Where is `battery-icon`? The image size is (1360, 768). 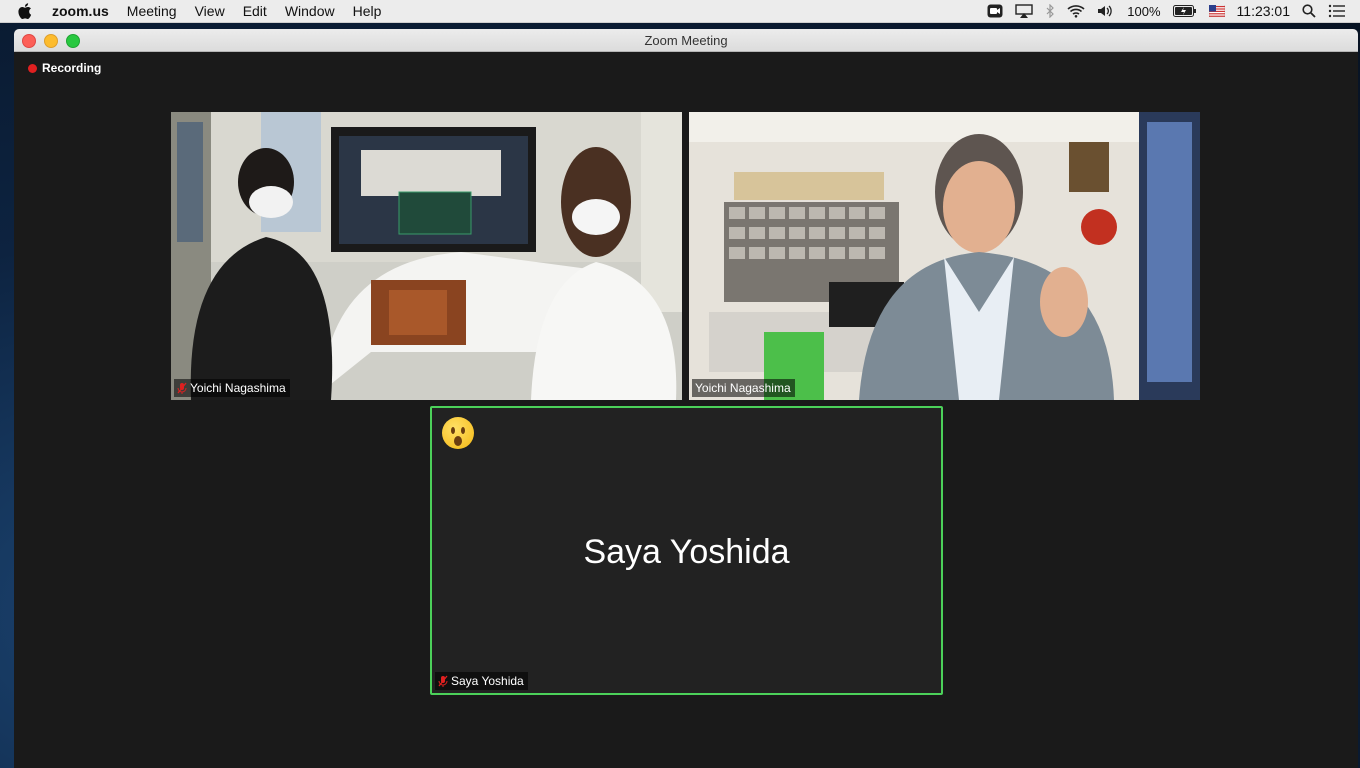
battery-icon is located at coordinates (1184, 11).